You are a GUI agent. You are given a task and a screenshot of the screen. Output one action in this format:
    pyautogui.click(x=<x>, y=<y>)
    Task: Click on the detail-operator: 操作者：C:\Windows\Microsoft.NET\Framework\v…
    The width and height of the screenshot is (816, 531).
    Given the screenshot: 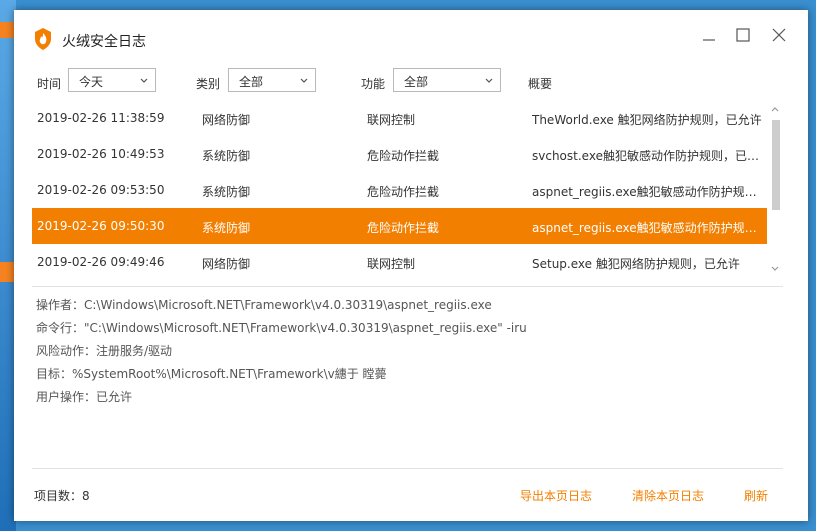 What is the action you would take?
    pyautogui.click(x=264, y=305)
    